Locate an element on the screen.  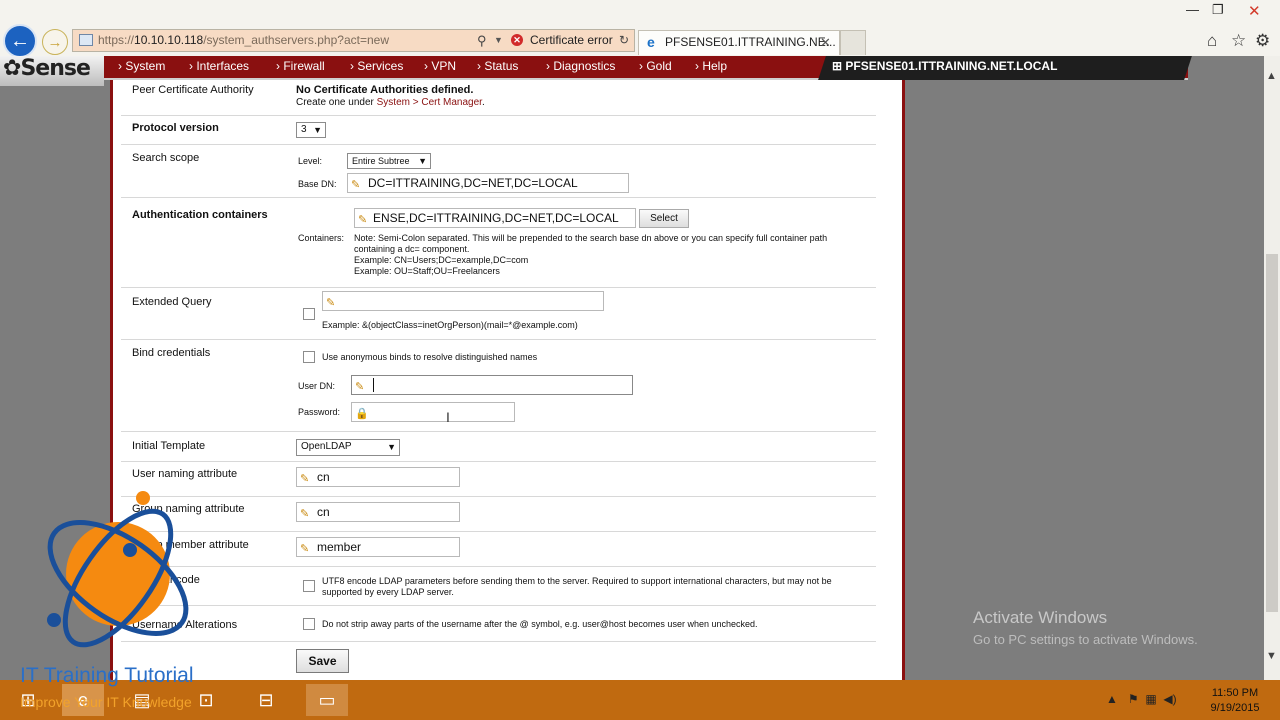
extended-query-checkbox is located at coordinates (309, 314).